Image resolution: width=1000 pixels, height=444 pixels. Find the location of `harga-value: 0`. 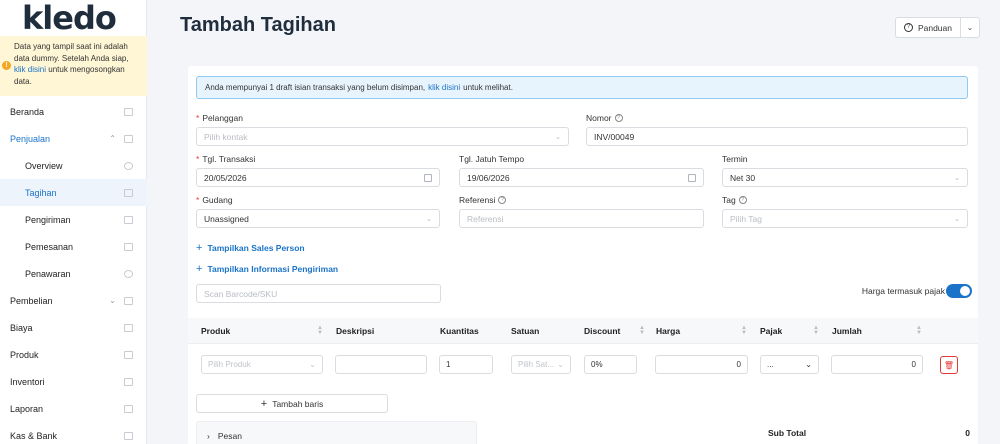

harga-value: 0 is located at coordinates (738, 364).